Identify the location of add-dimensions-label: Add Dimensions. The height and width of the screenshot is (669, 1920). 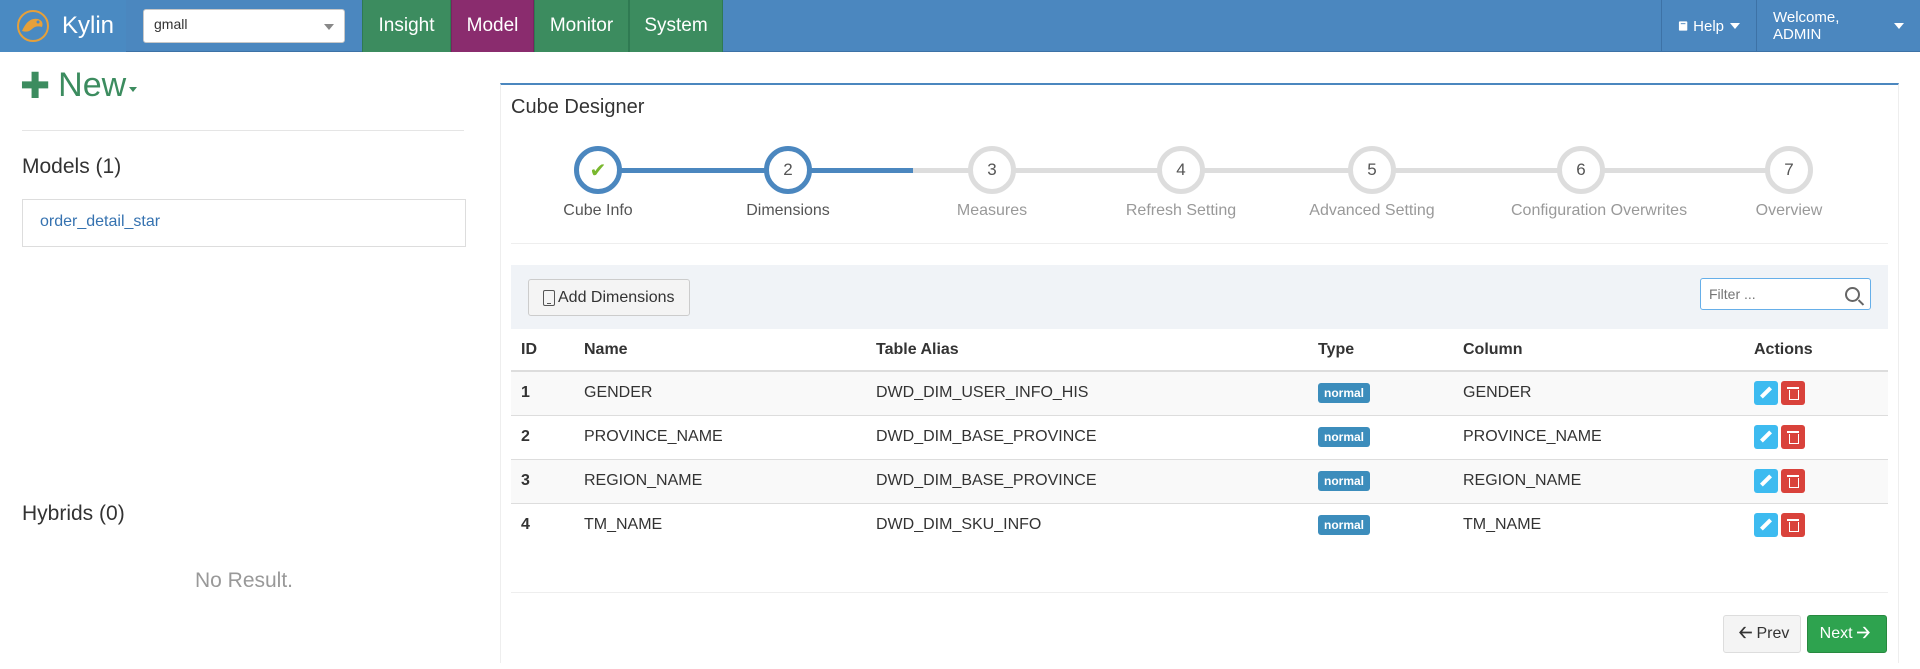
(616, 297).